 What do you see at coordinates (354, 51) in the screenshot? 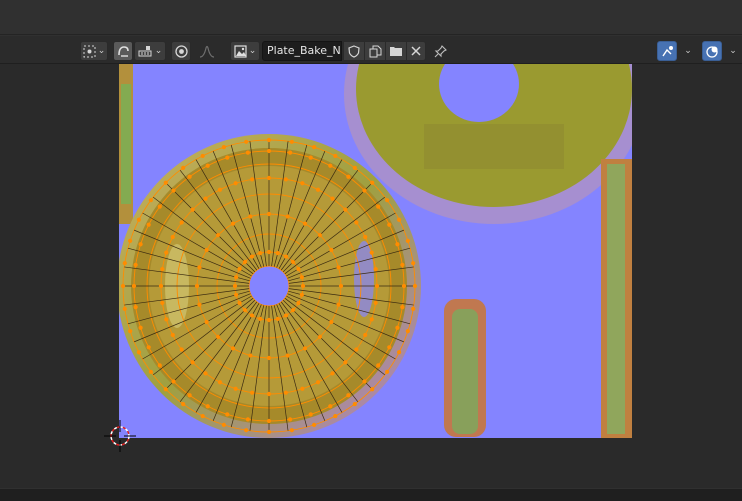
I see `fake-user-button` at bounding box center [354, 51].